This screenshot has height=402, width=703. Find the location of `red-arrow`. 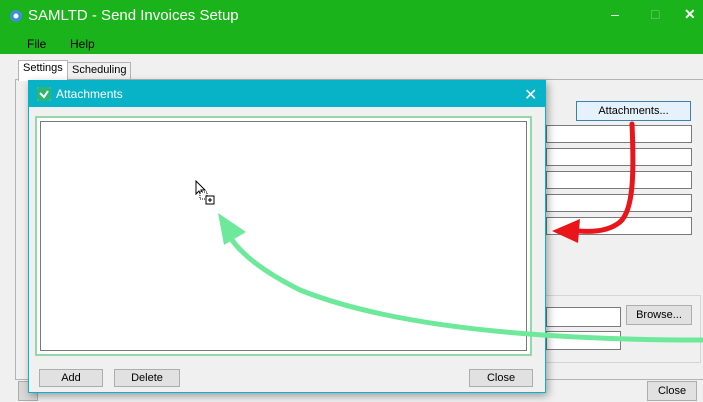

red-arrow is located at coordinates (605, 177).